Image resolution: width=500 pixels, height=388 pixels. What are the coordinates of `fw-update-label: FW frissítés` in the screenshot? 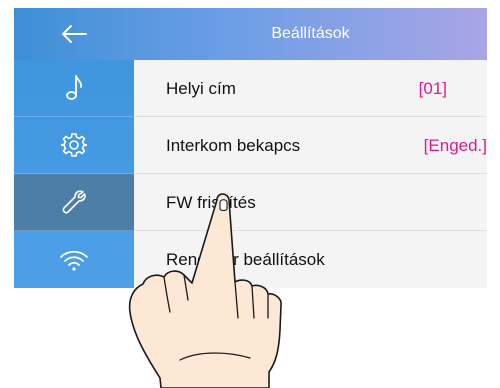 It's located at (211, 202).